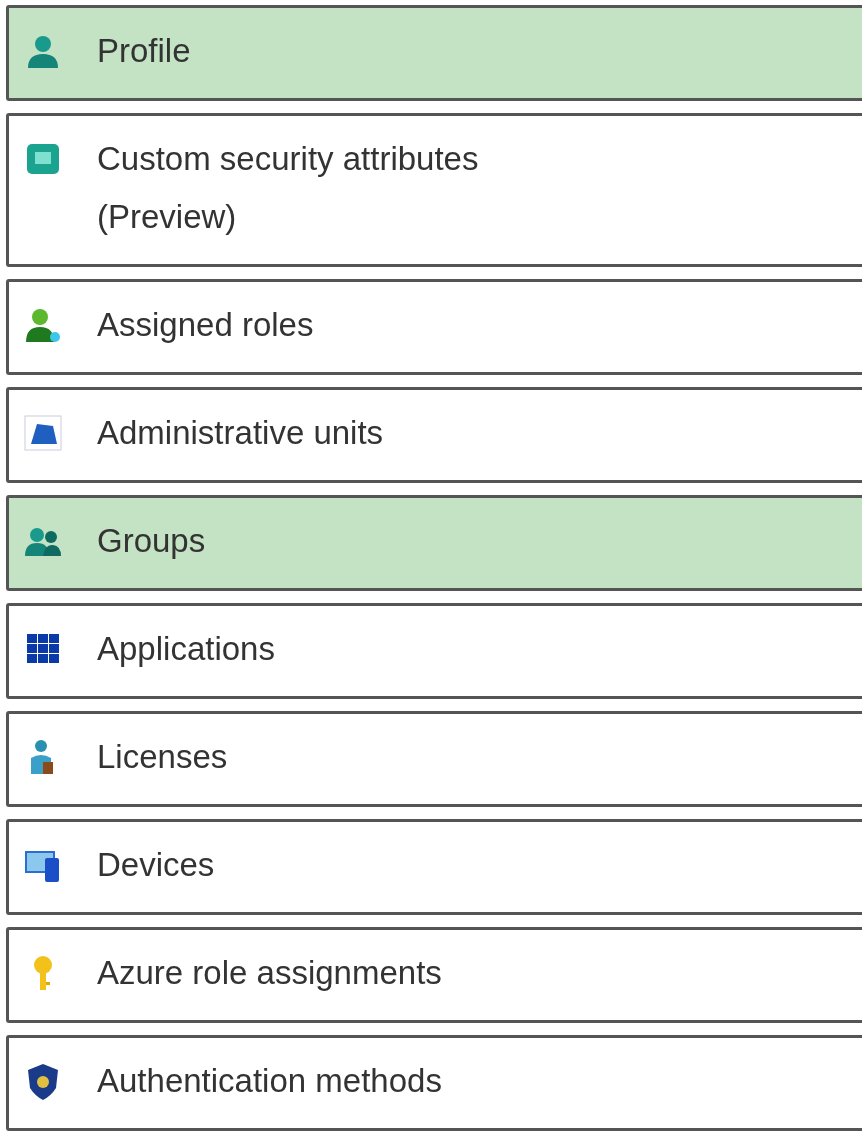 The image size is (862, 1133). Describe the element at coordinates (206, 325) in the screenshot. I see `menu-item-label: Assigned roles` at that location.